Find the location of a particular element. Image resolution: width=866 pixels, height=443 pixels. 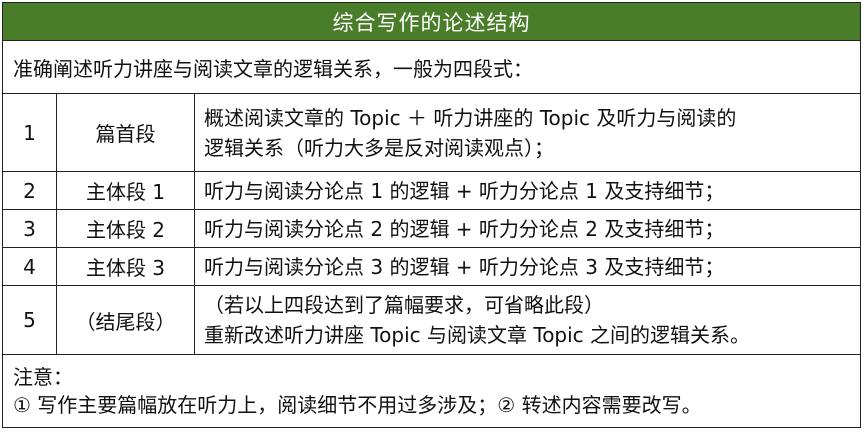

table-row: 2 主体段 1 听力与阅读分论点 1 的逻辑 + 听力分论点 1 及支持细节； is located at coordinates (432, 190).